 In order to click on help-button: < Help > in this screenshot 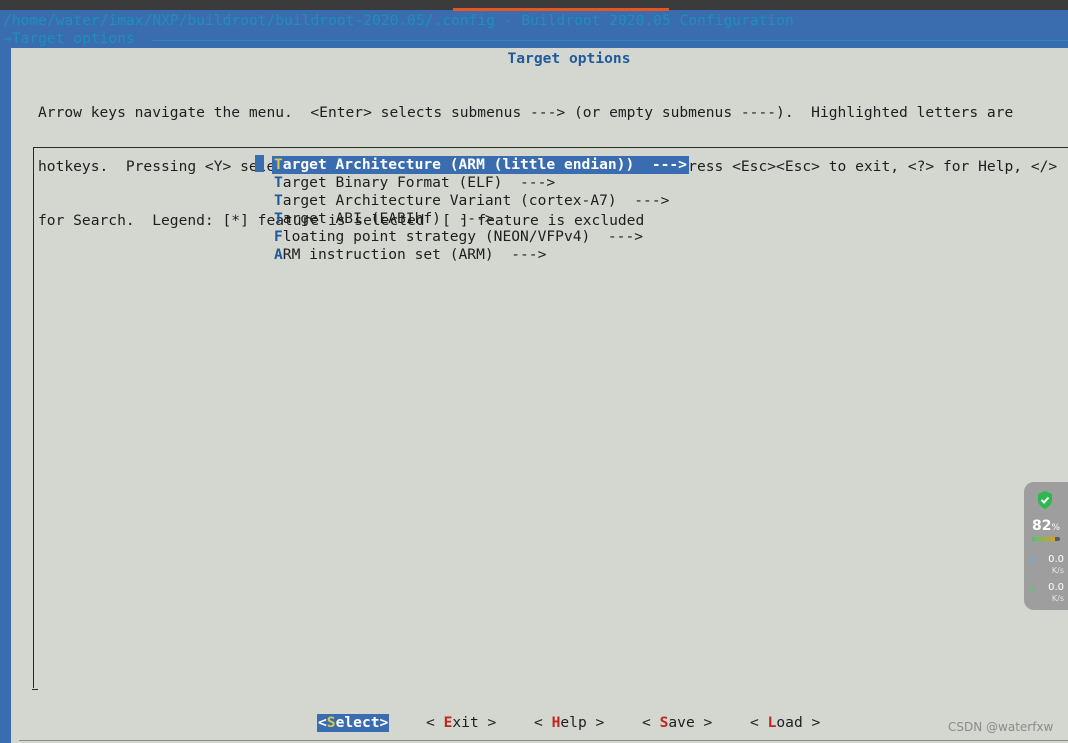, I will do `click(569, 723)`.